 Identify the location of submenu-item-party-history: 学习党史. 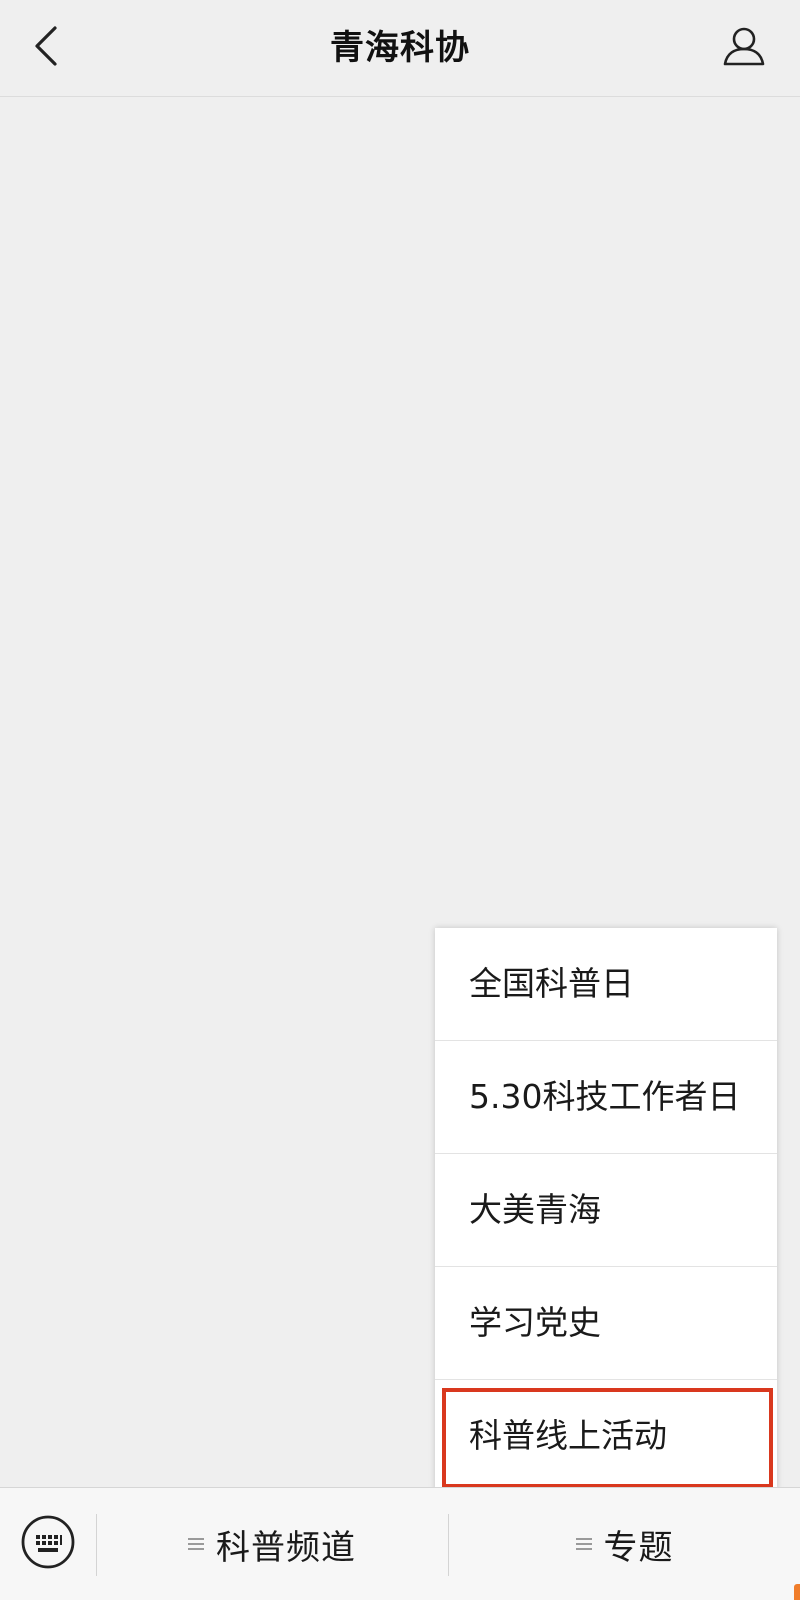
(606, 1323).